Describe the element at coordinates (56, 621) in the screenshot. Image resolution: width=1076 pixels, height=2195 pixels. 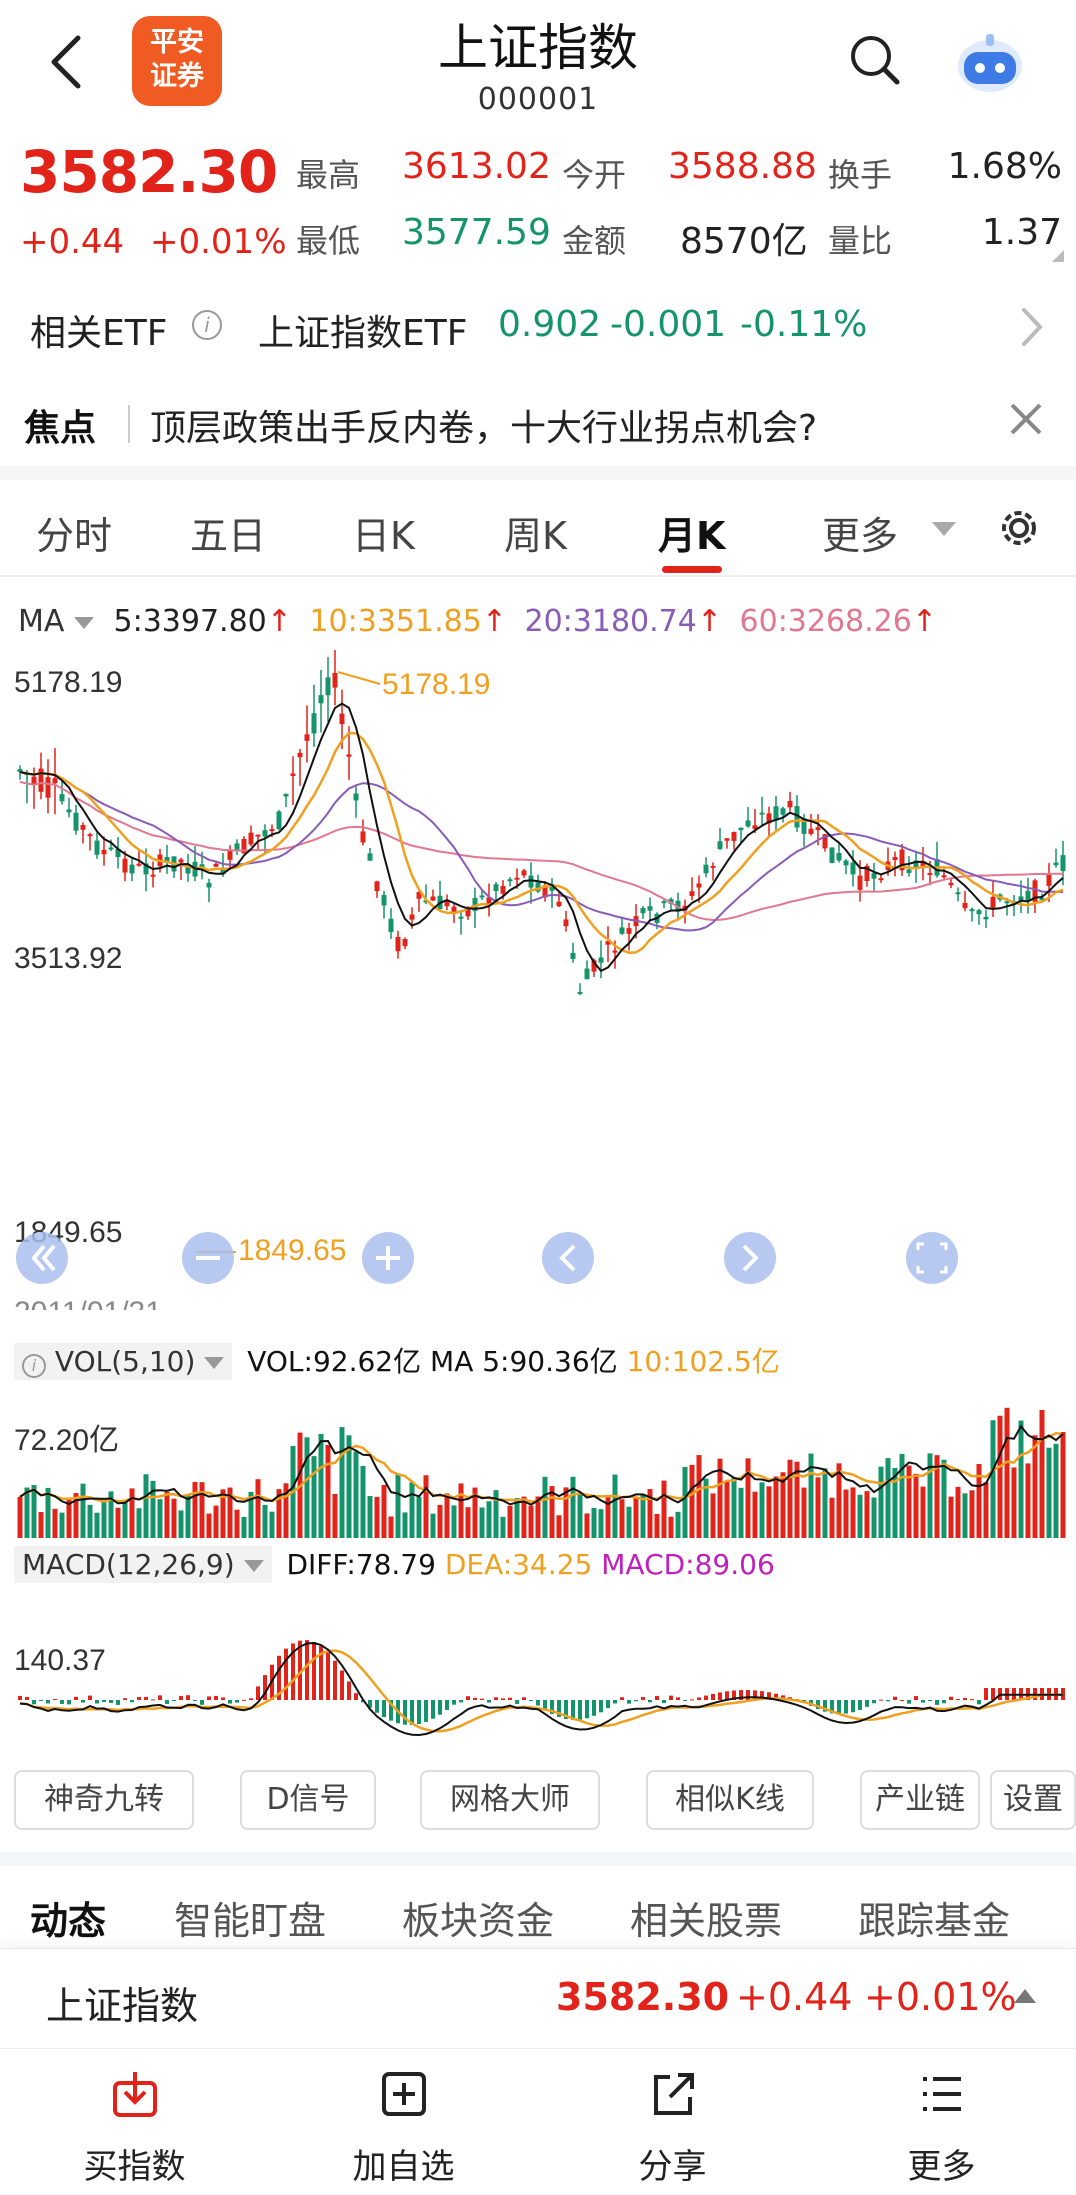
I see `ma-selector: MA` at that location.